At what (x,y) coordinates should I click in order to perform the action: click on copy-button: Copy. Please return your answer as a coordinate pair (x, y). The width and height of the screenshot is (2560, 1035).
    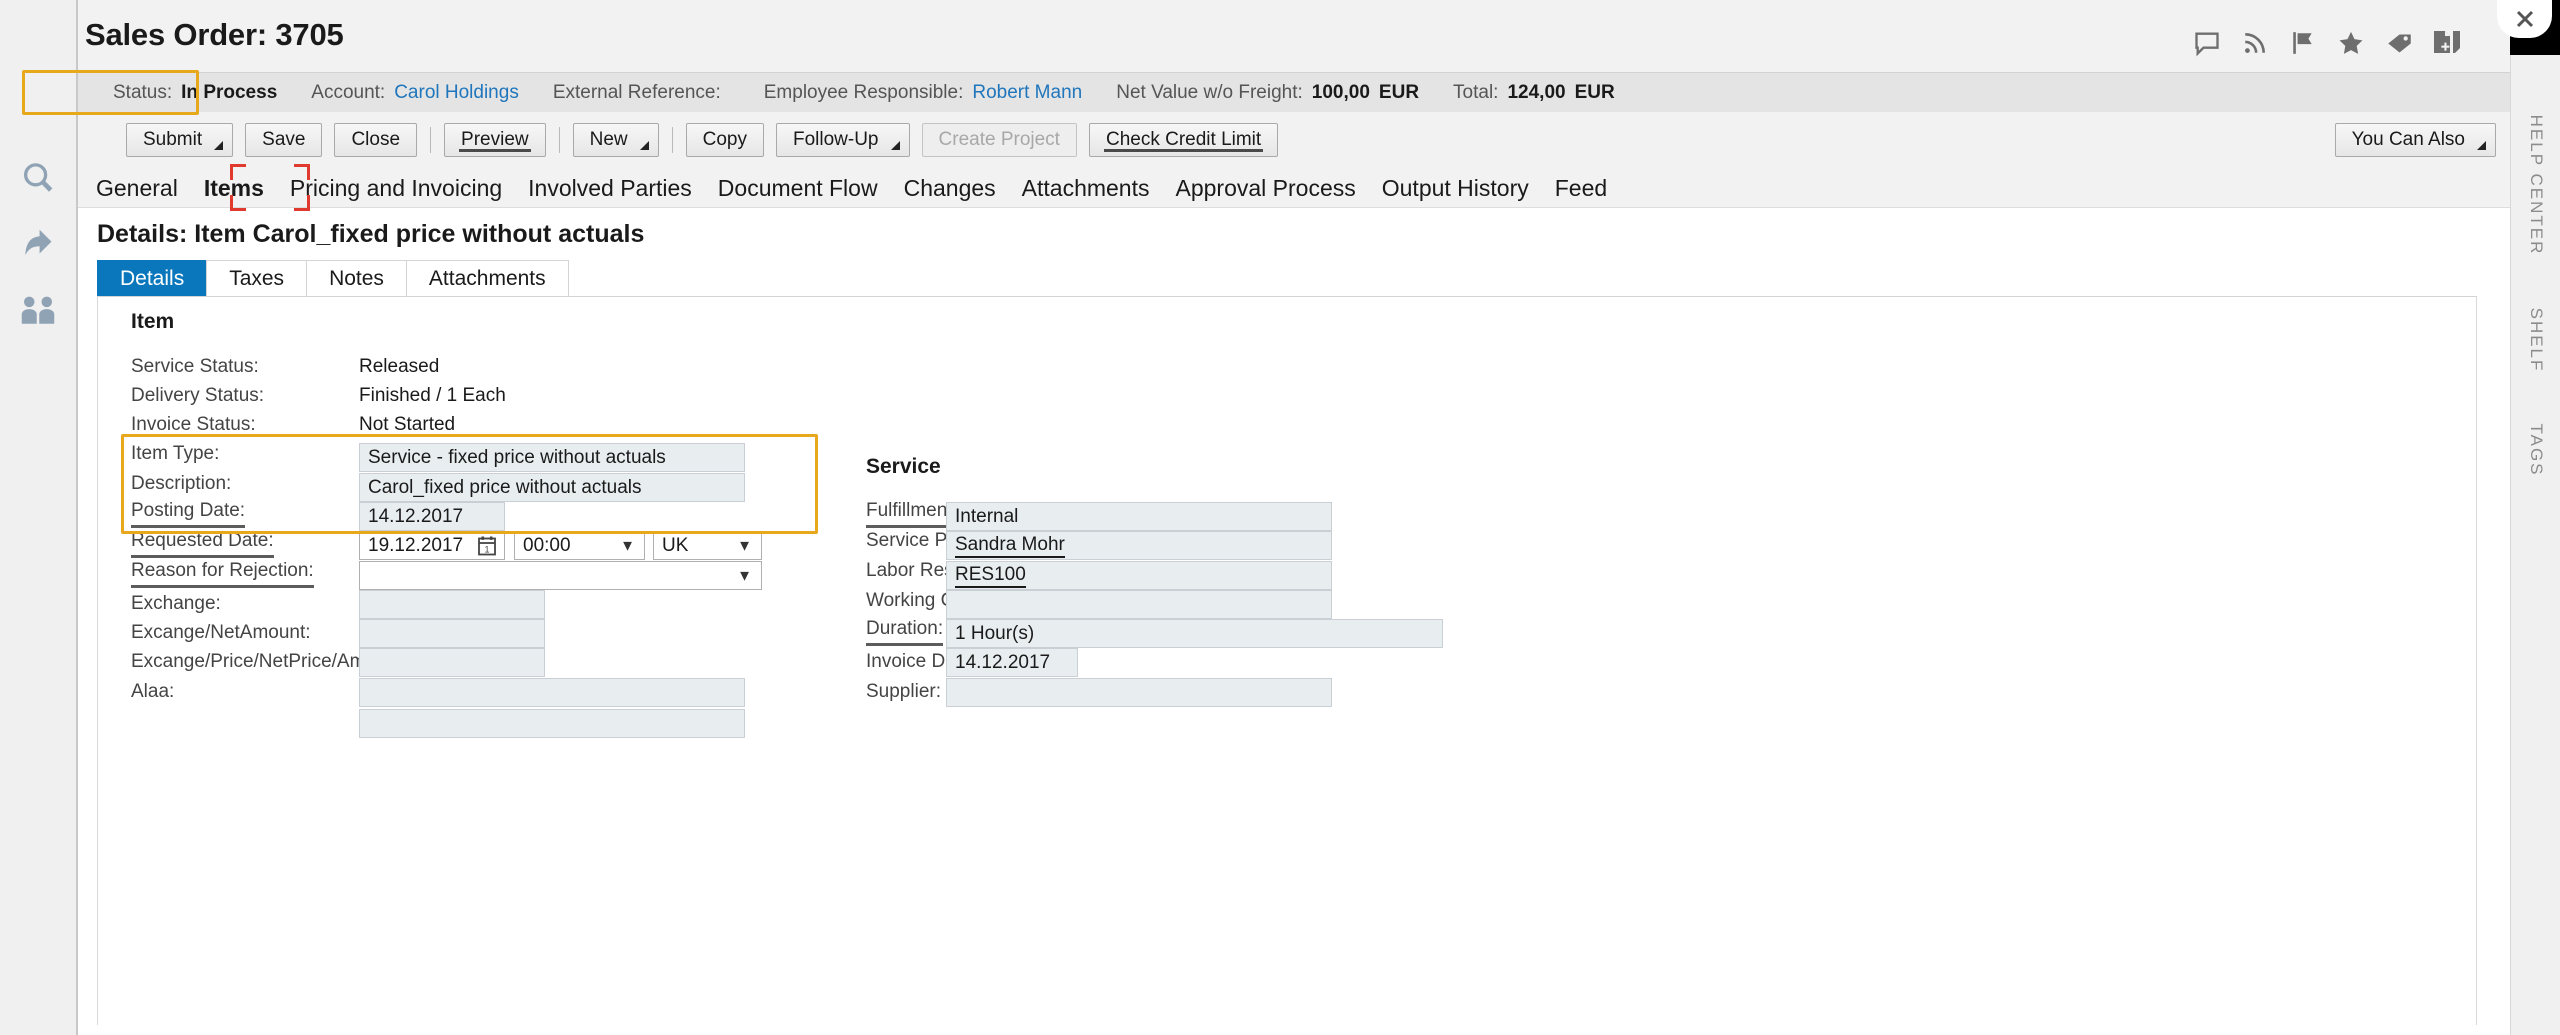
    Looking at the image, I should click on (724, 139).